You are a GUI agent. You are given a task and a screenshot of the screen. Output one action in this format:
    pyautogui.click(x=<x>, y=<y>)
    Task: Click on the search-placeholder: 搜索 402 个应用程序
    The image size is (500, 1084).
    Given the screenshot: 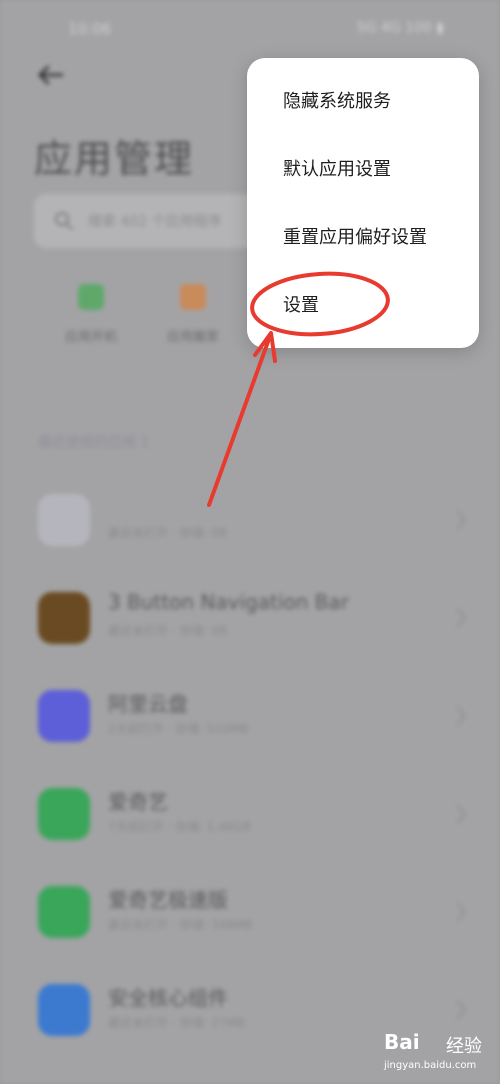 What is the action you would take?
    pyautogui.click(x=155, y=222)
    